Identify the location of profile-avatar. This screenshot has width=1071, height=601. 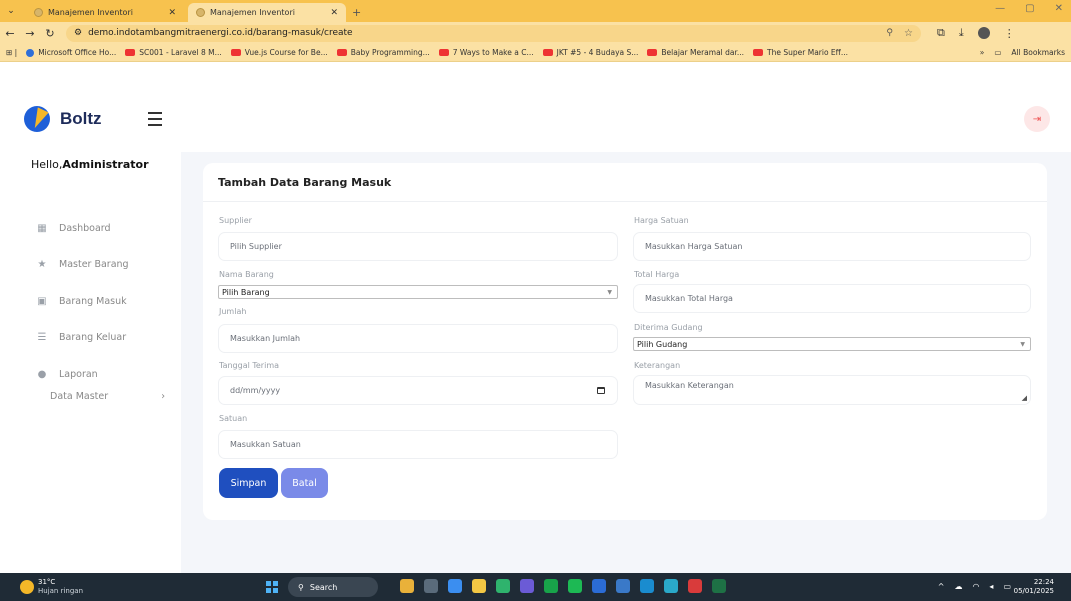
(983, 33).